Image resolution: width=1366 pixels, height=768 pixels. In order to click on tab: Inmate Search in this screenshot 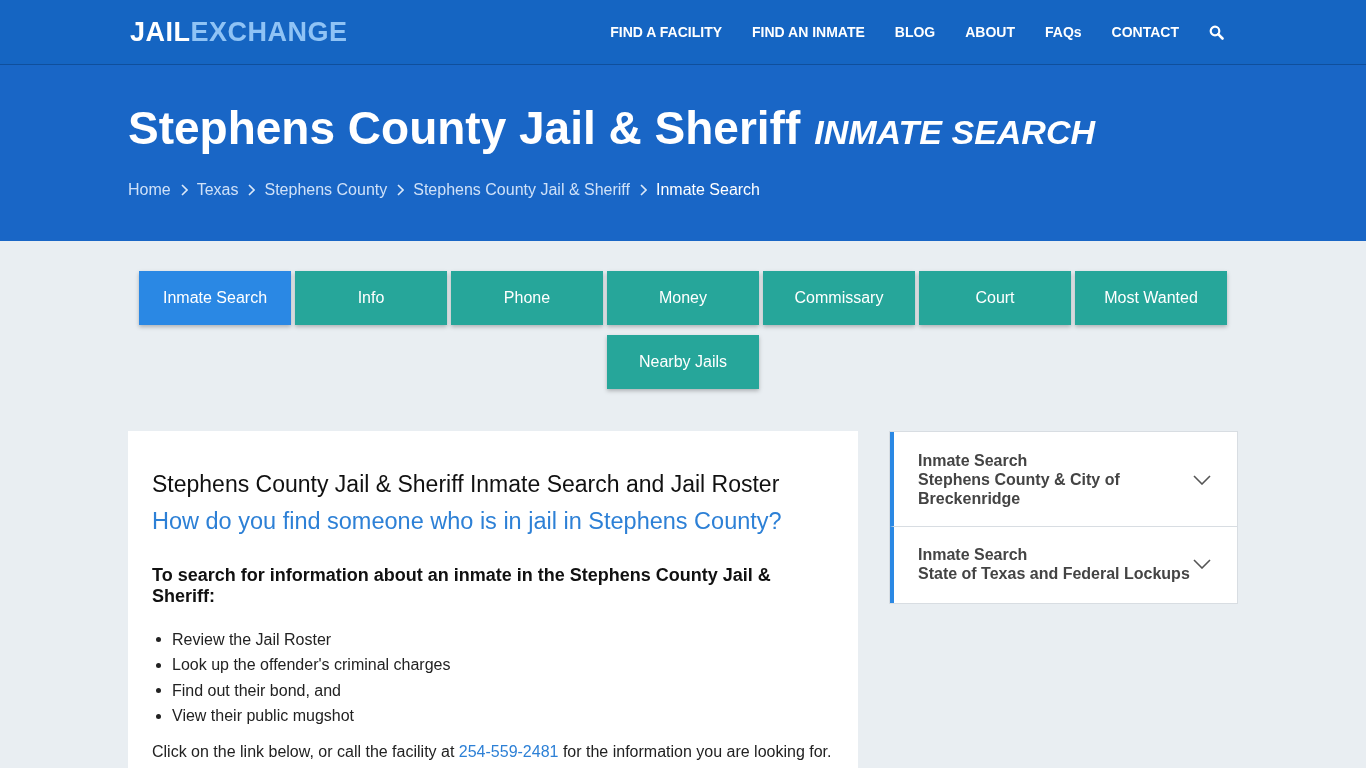, I will do `click(215, 298)`.